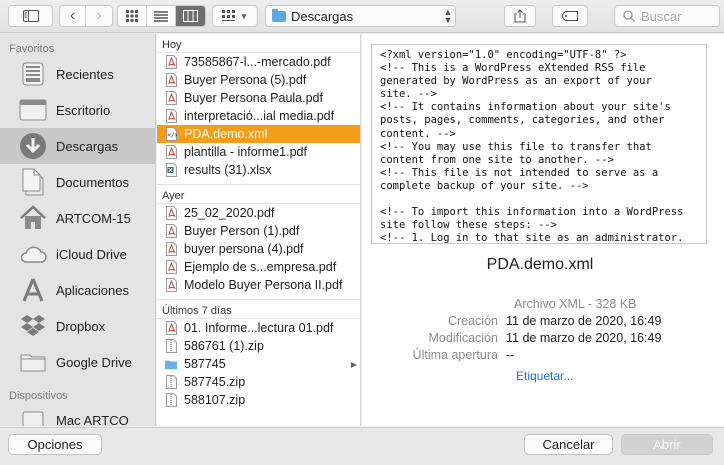  I want to click on file-row: plantilla - informe1.pdf, so click(258, 152).